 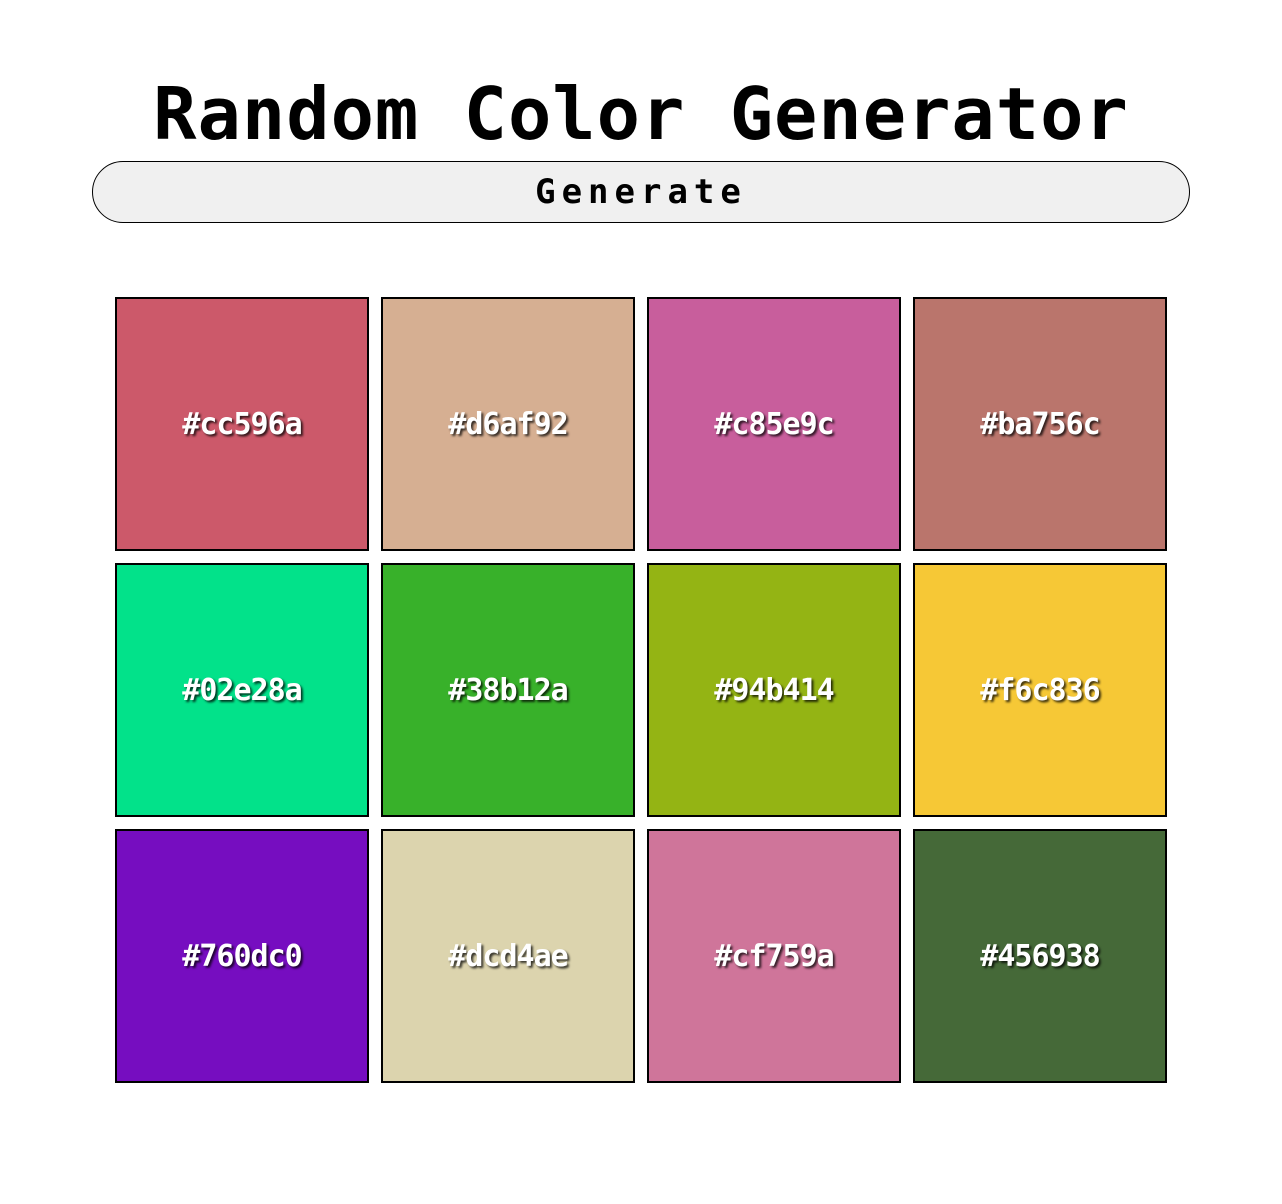 I want to click on color-hex-label: #cf759a, so click(x=774, y=956).